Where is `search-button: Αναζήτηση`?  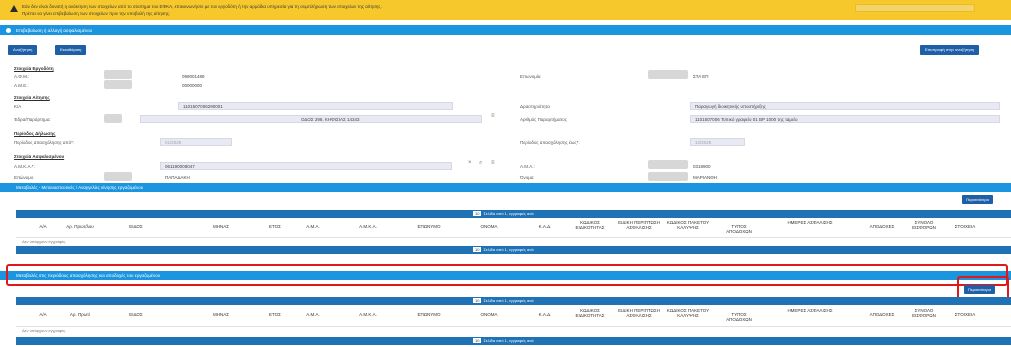 search-button: Αναζήτηση is located at coordinates (23, 50).